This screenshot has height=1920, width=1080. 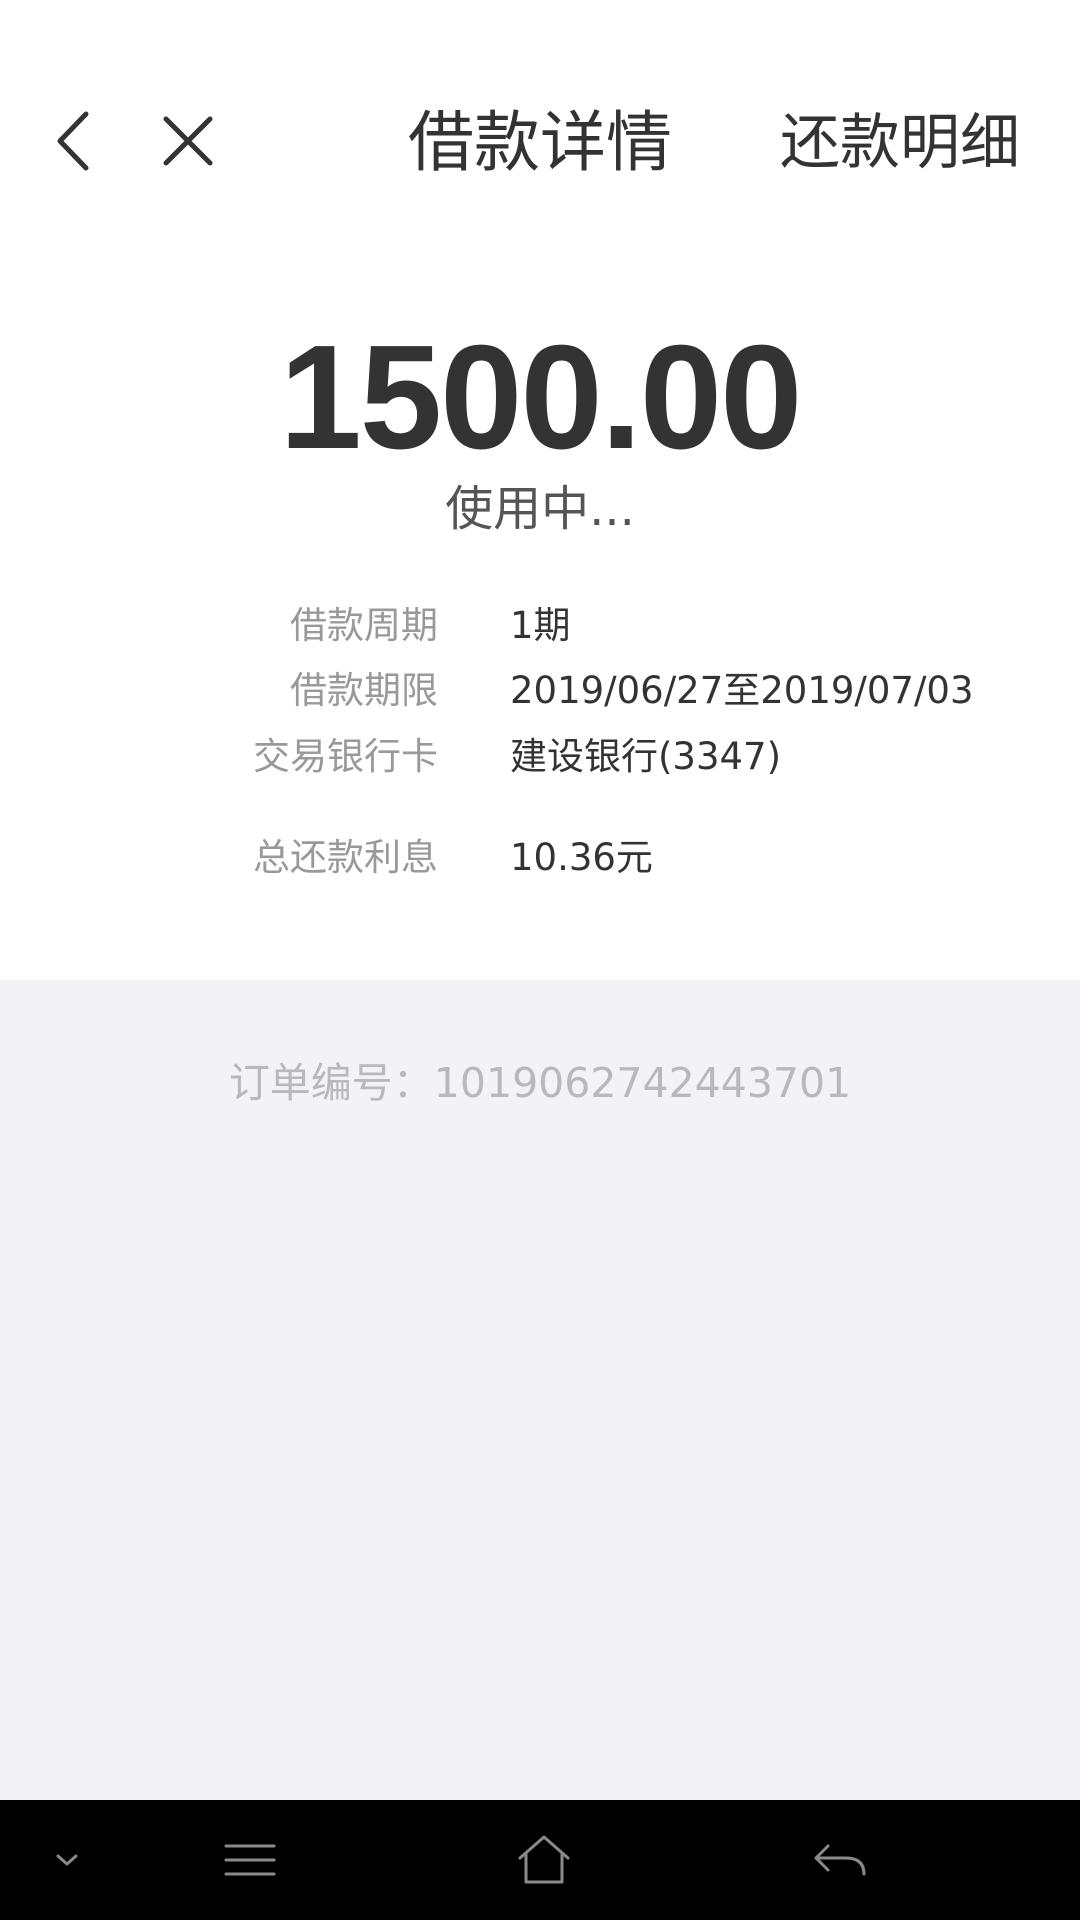 I want to click on detail-row-period: 借款周期 1期, so click(x=540, y=626).